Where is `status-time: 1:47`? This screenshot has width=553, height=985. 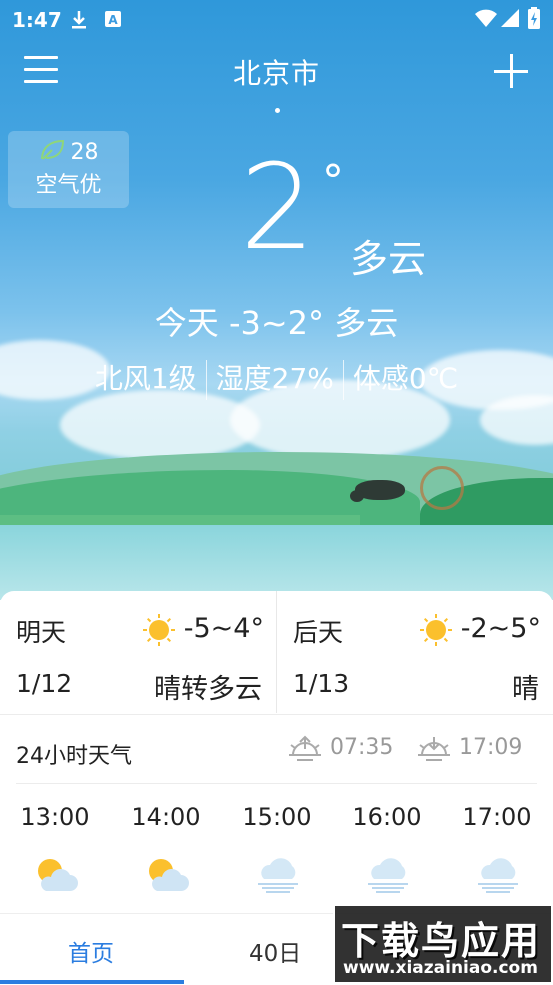 status-time: 1:47 is located at coordinates (37, 20).